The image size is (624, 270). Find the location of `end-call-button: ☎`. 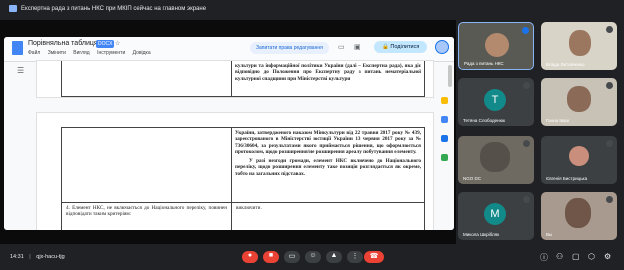

end-call-button: ☎ is located at coordinates (374, 257).